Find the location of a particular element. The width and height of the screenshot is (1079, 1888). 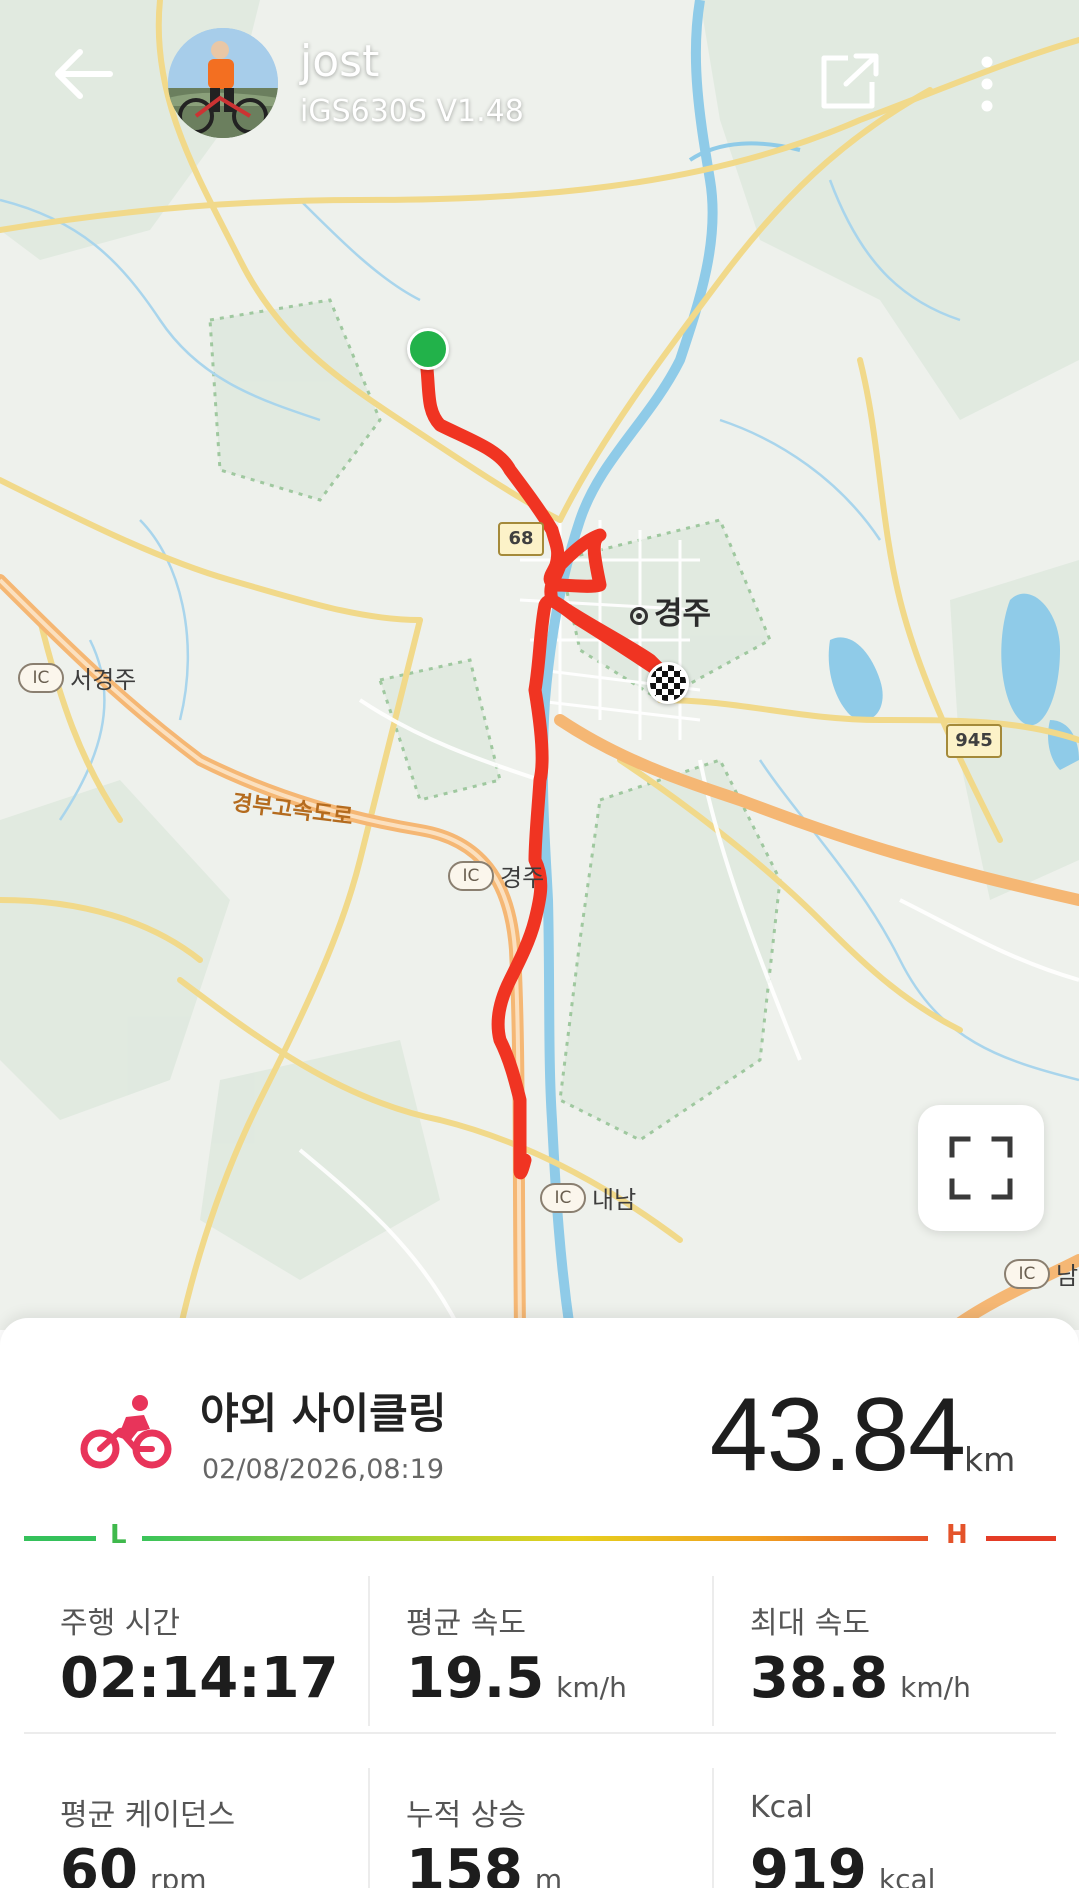

fullscreen-icon is located at coordinates (981, 1168).